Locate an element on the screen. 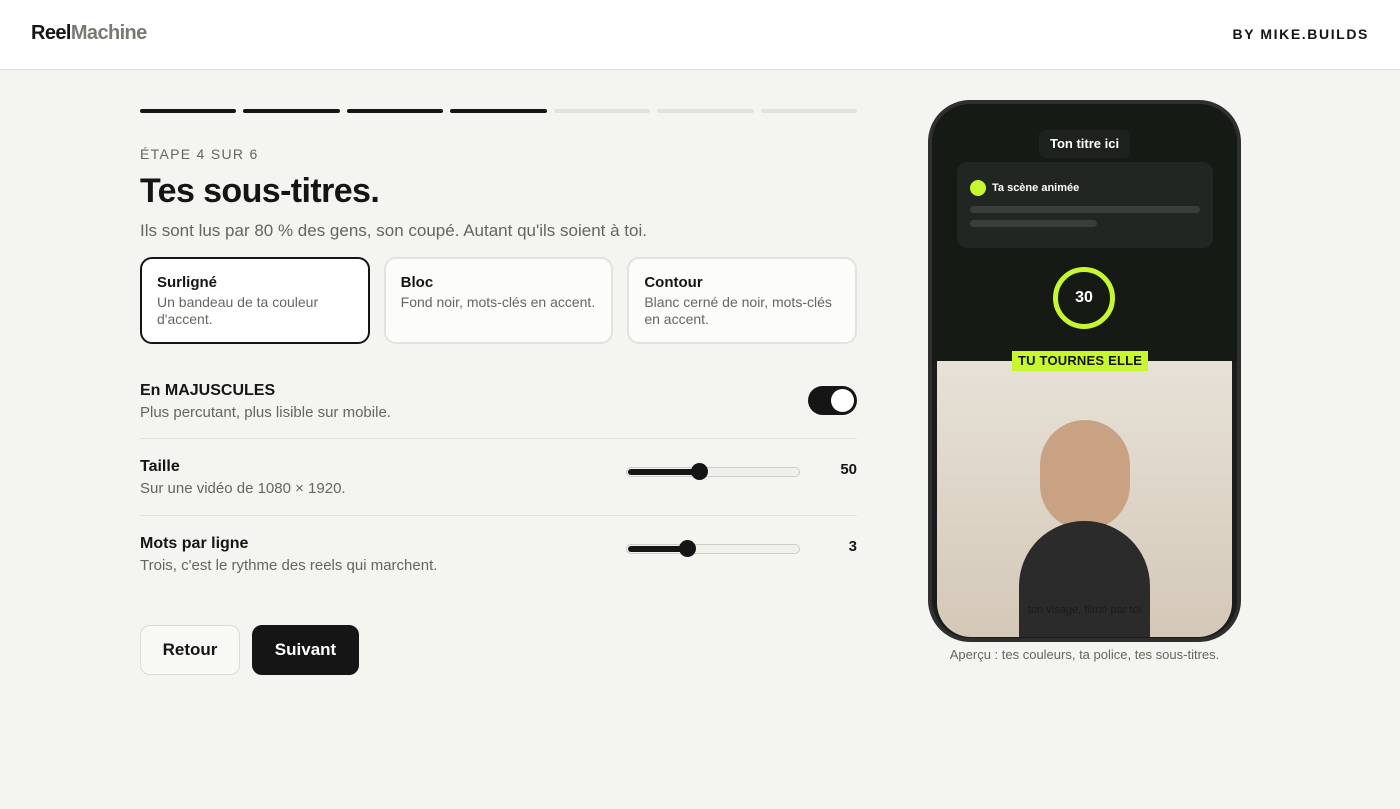 The width and height of the screenshot is (1400, 809). style-option-title: Bloc is located at coordinates (417, 282).